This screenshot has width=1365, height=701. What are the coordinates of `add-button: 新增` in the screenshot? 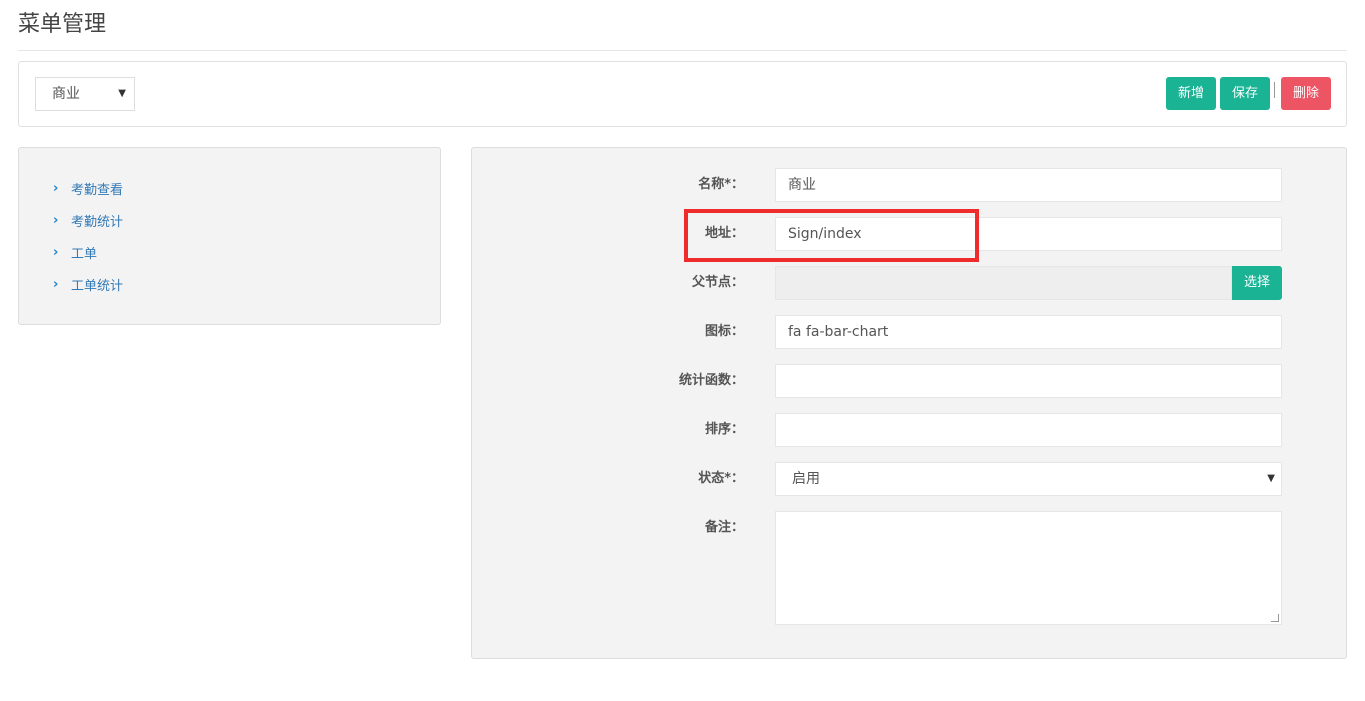 It's located at (1191, 93).